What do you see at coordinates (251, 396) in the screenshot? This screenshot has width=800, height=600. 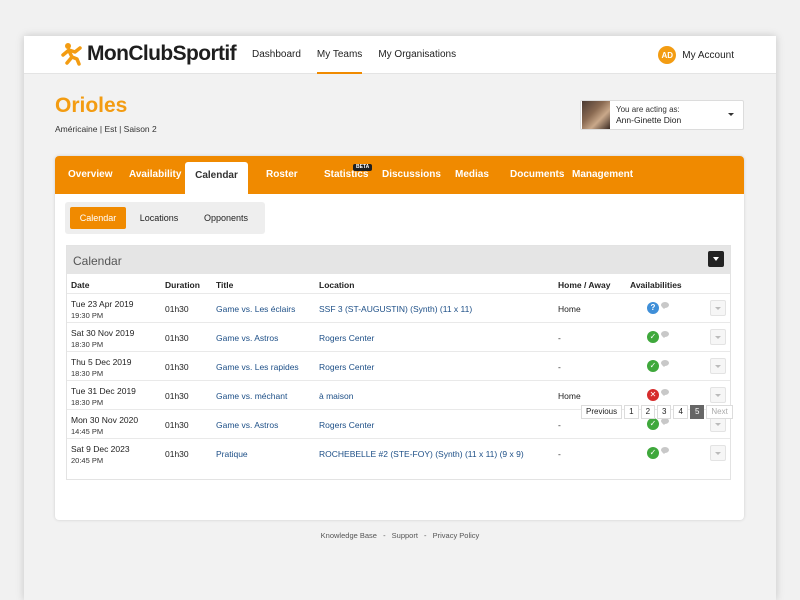 I see `event-title-link: Game vs. méchant` at bounding box center [251, 396].